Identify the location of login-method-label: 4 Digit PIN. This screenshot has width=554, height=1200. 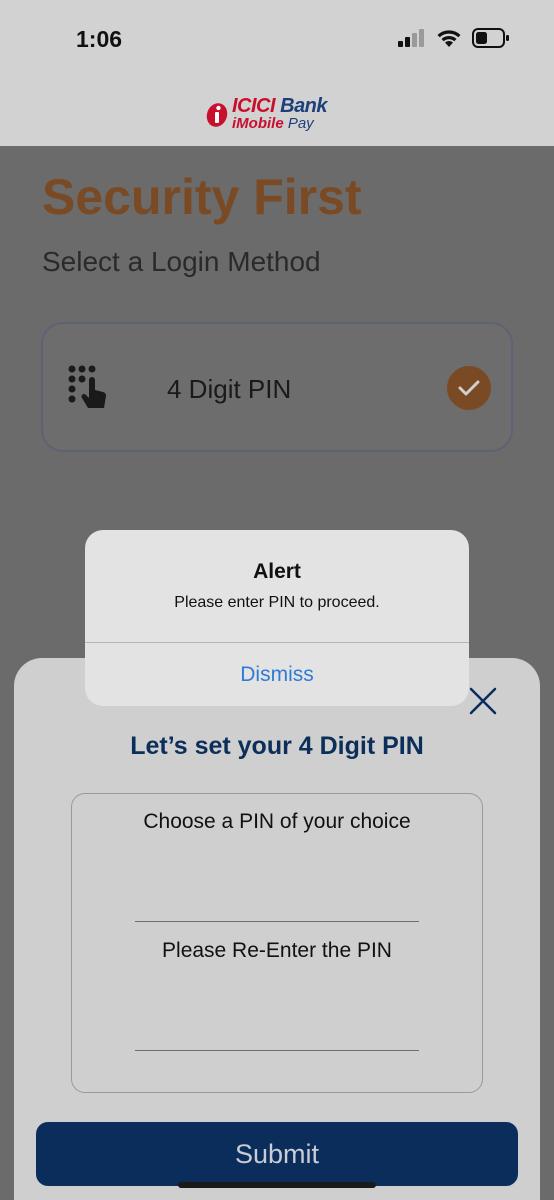
(229, 389).